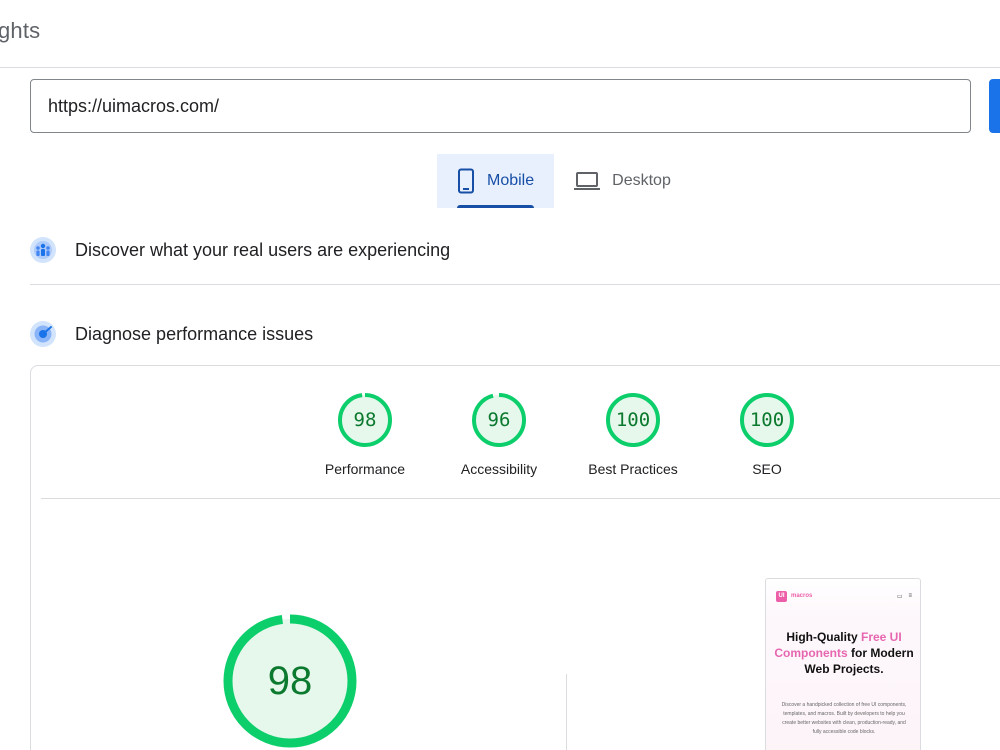 The width and height of the screenshot is (1000, 750). Describe the element at coordinates (641, 180) in the screenshot. I see `tab-desktop-label: Desktop` at that location.